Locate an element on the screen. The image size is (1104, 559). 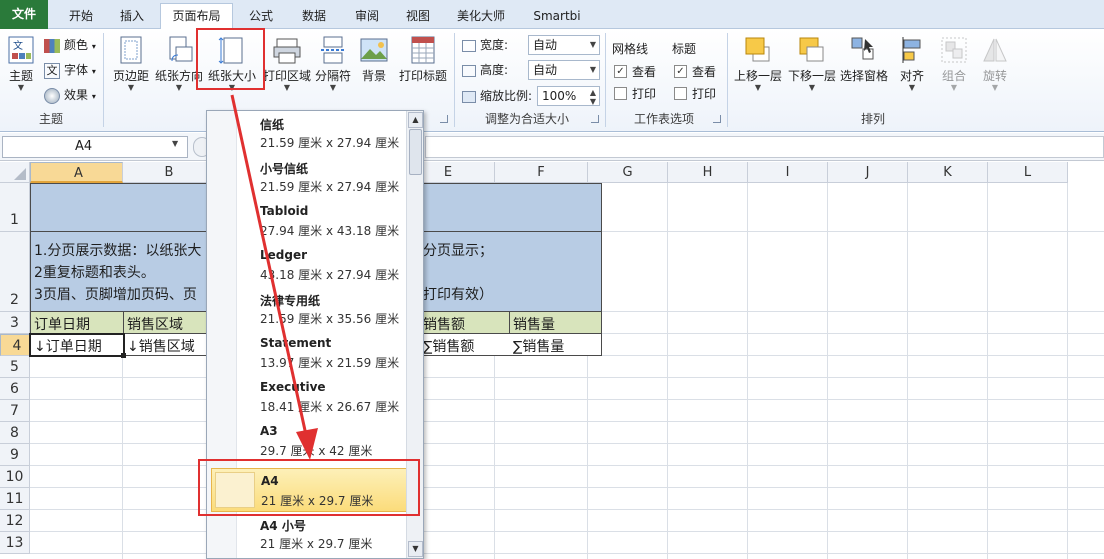
scroll-thumb is located at coordinates (415, 152).